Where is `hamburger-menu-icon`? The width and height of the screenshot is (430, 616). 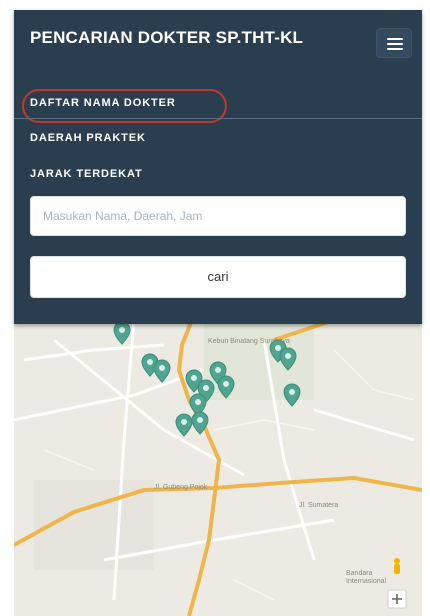
hamburger-menu-icon is located at coordinates (394, 43).